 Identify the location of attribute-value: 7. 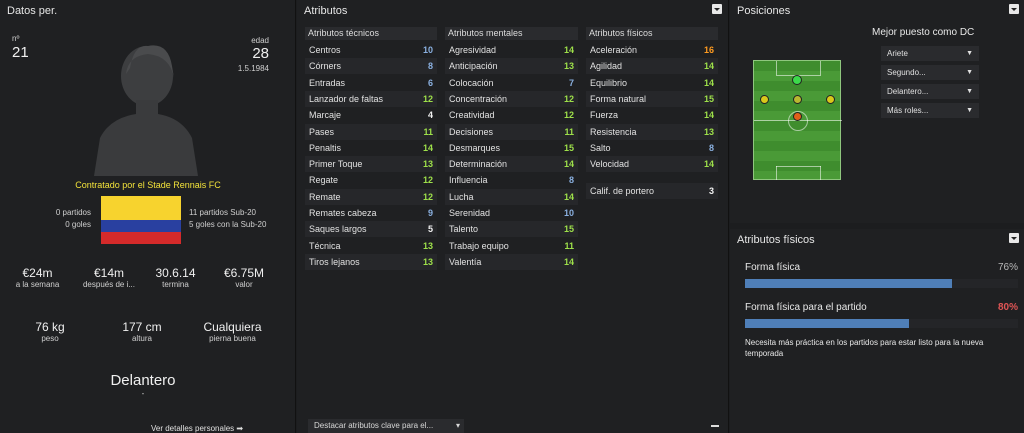
(571, 82).